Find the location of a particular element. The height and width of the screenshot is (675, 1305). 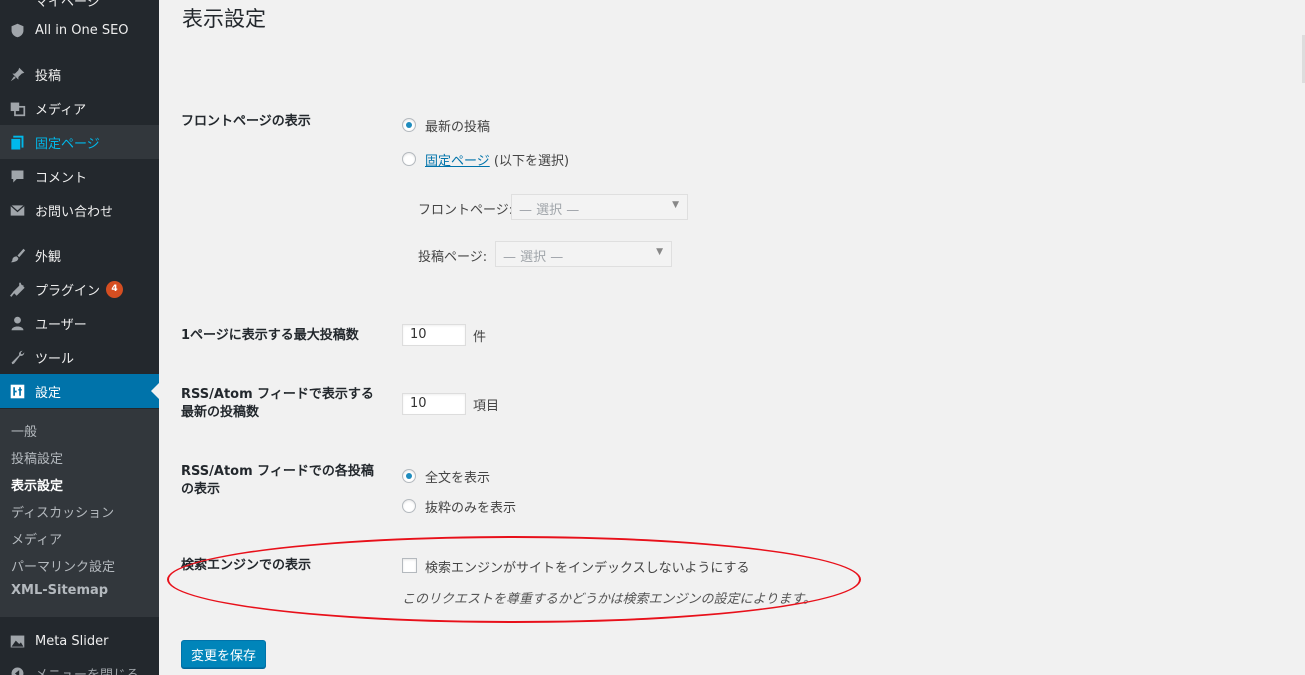

sidebar-item-contact: お問い合わせ is located at coordinates (79, 210).